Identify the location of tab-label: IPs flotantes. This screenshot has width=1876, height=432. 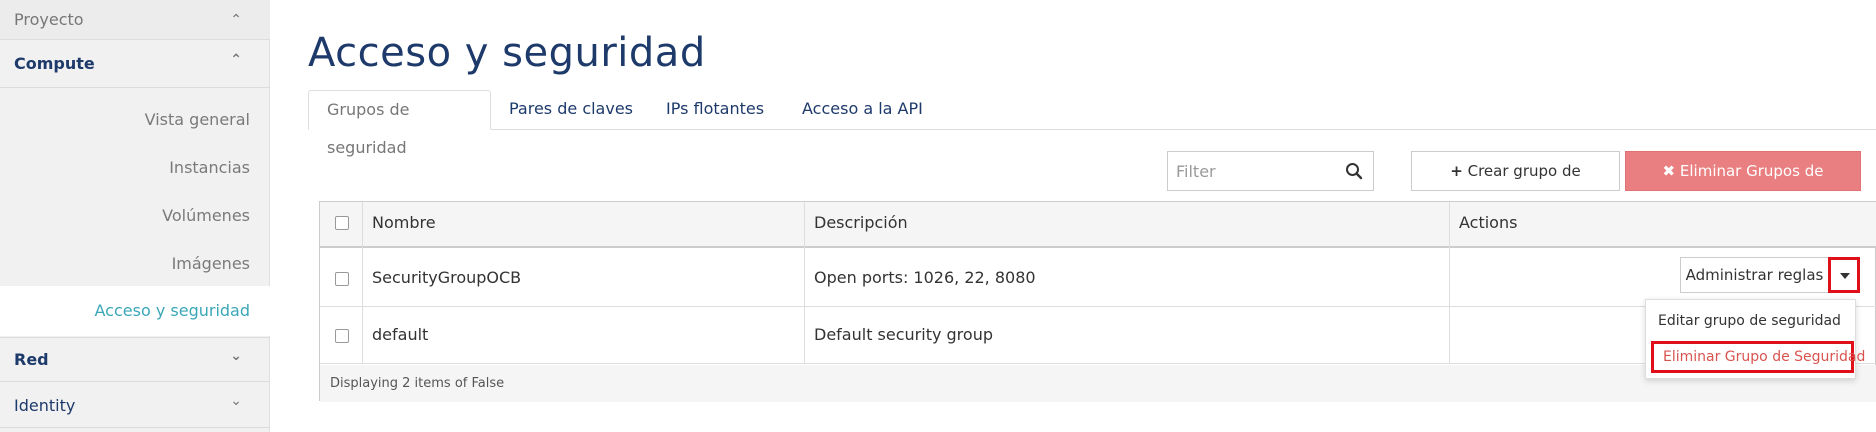
(715, 108).